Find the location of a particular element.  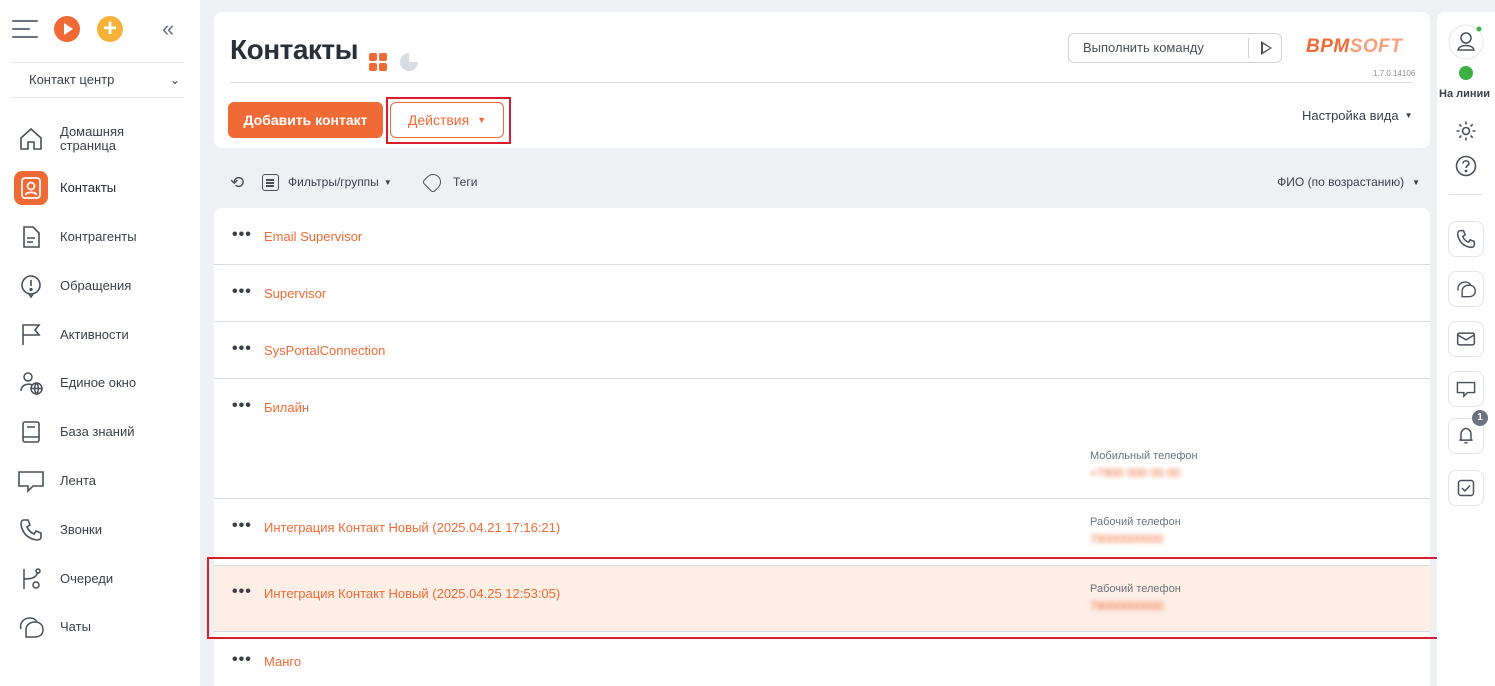

view-settings-label: Настройка вида is located at coordinates (1350, 115).